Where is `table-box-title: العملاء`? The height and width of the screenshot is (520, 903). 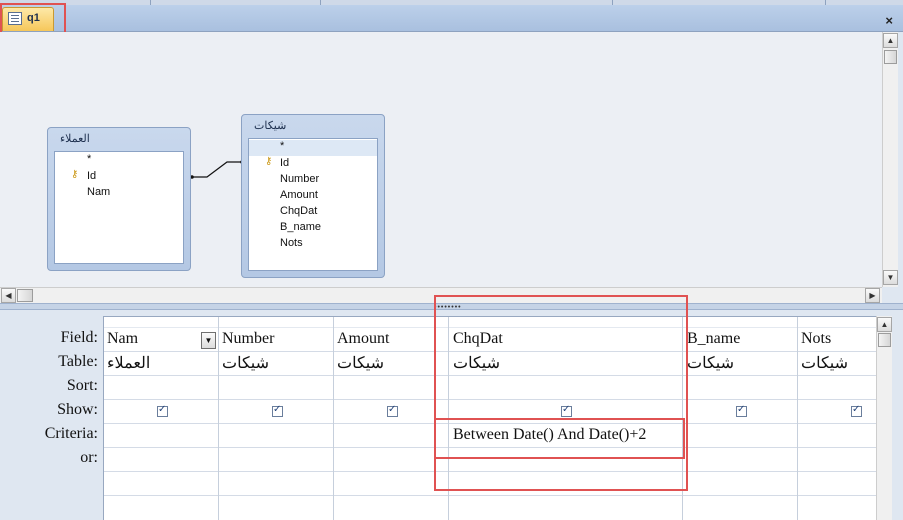
table-box-title: العملاء is located at coordinates (75, 139).